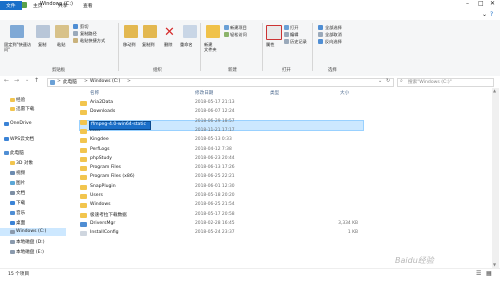 Image resolution: width=500 pixels, height=283 pixels. Describe the element at coordinates (344, 93) in the screenshot. I see `column-header-size: 大小` at that location.